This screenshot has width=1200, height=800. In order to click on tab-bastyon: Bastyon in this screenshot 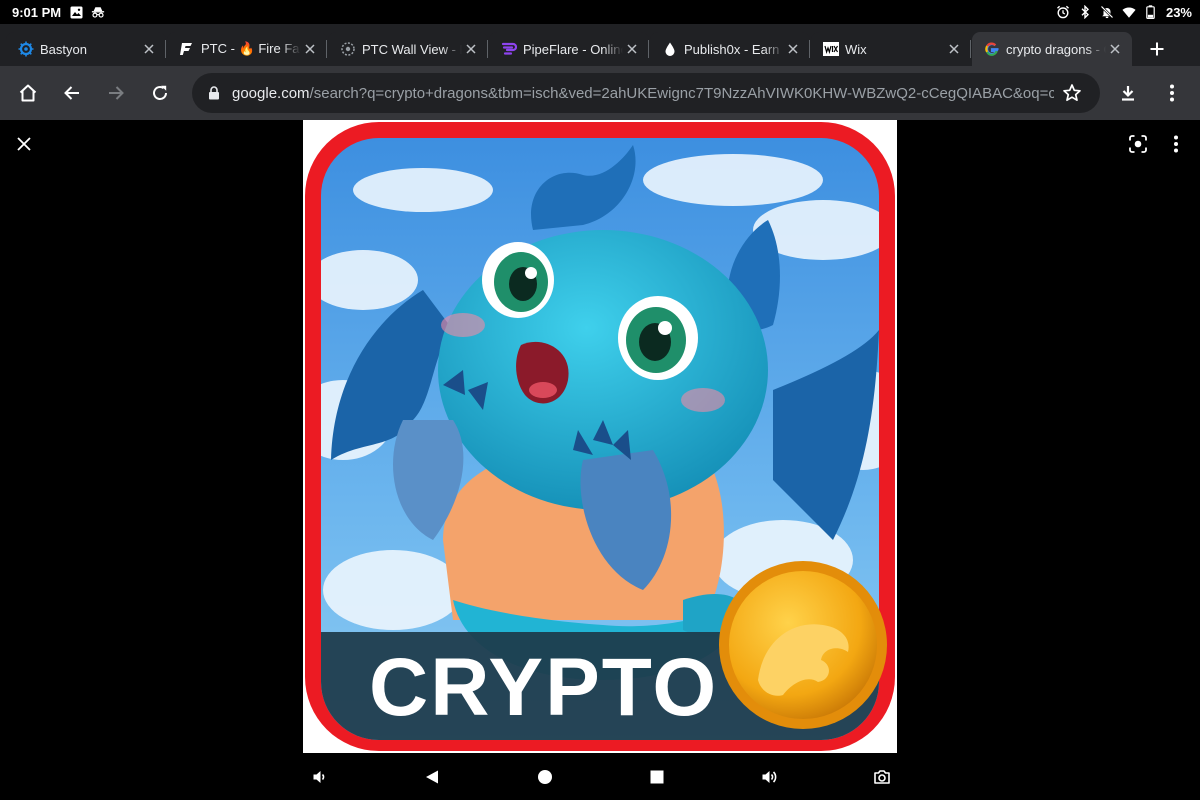, I will do `click(86, 49)`.